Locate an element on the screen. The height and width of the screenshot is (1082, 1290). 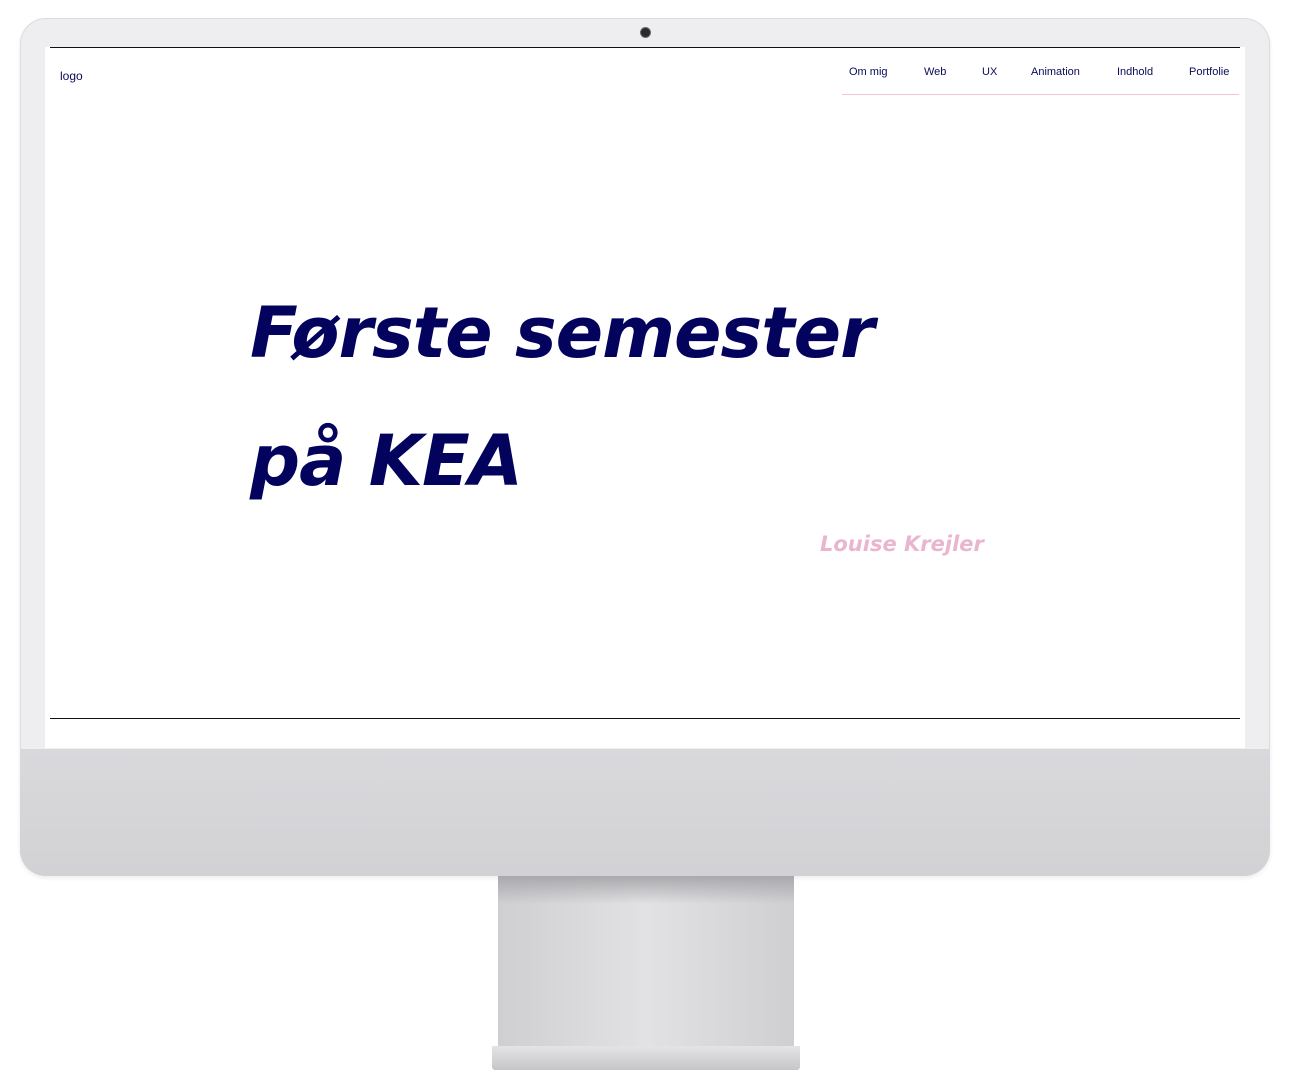
monitor-stand-foot is located at coordinates (646, 1058).